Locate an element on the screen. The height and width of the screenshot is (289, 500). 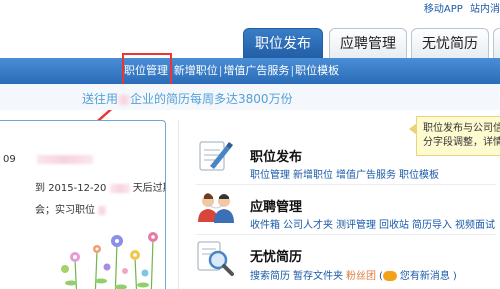
notice-tooltip: 职位发布与公司信 分字段调整，详情 is located at coordinates (458, 136).